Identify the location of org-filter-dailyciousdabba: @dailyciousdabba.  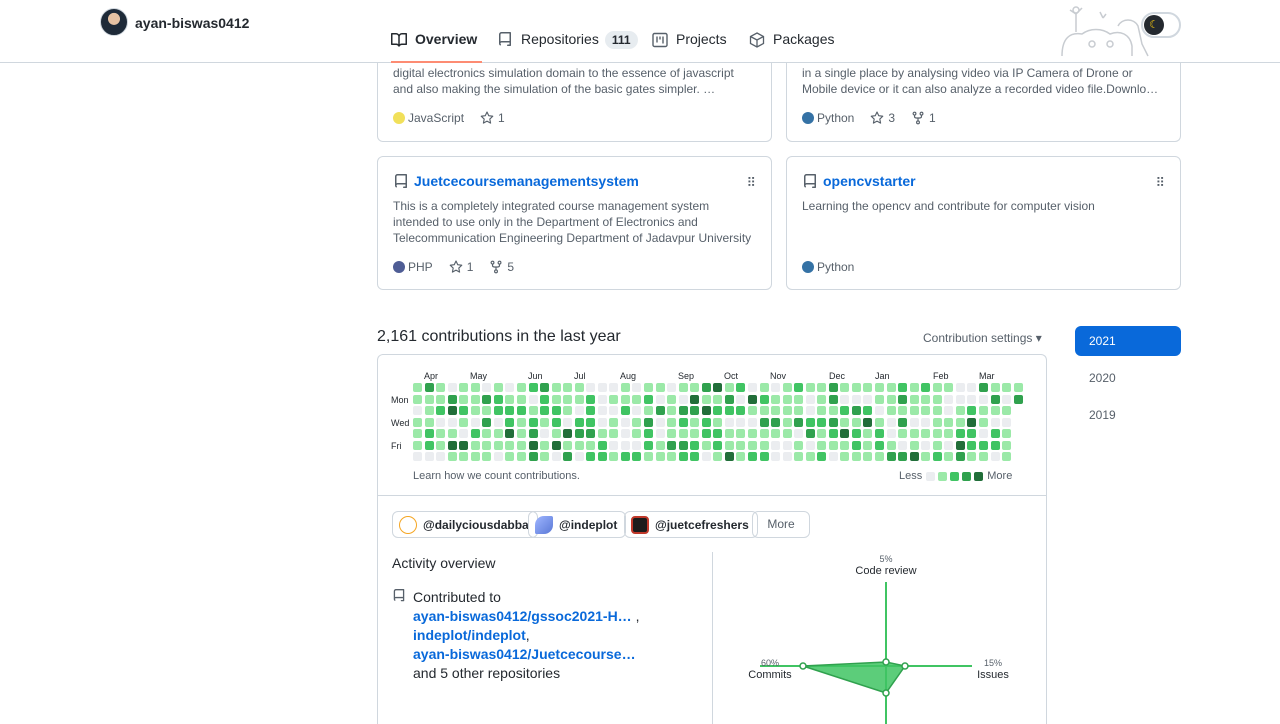
(465, 524).